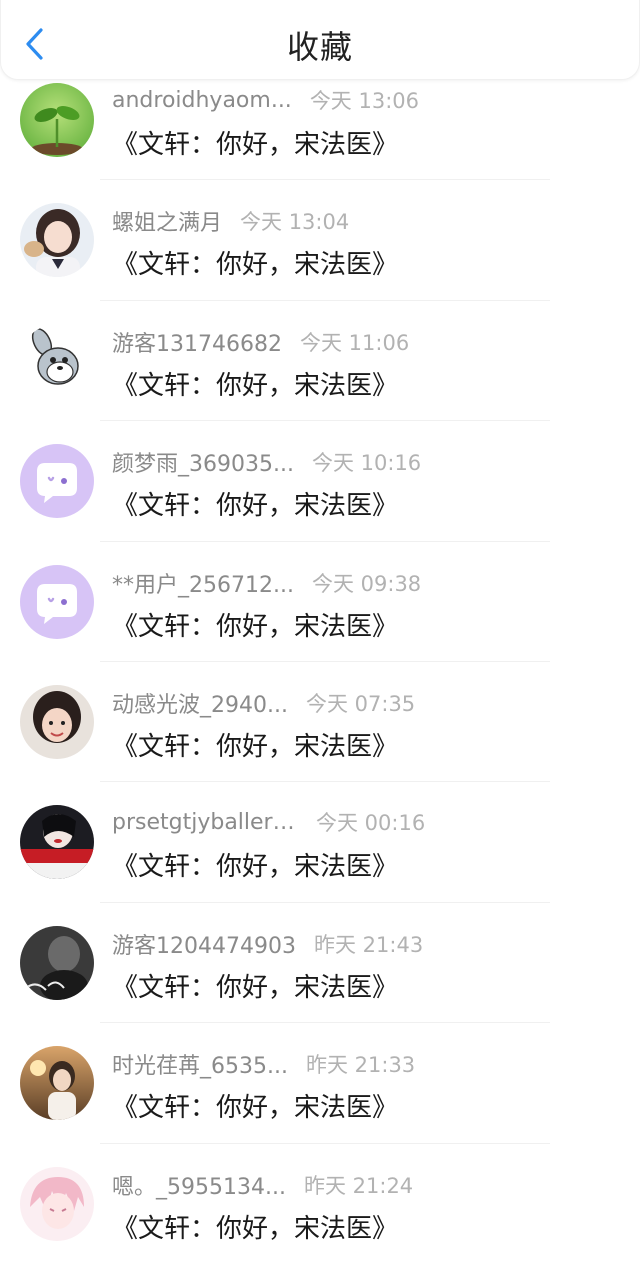  Describe the element at coordinates (320, 602) in the screenshot. I see `list-item: **用户_256712... 今天 09:38 《文轩：你好，宋法医》` at that location.